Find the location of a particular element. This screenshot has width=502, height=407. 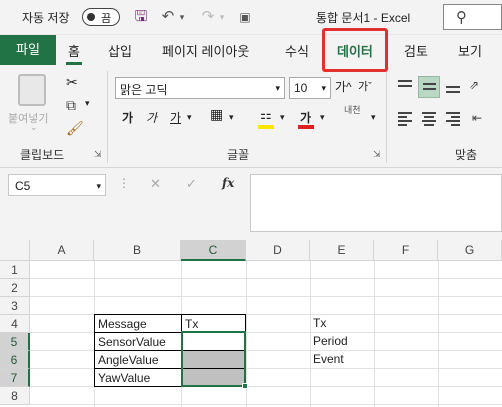

align-center-icon is located at coordinates (429, 119).